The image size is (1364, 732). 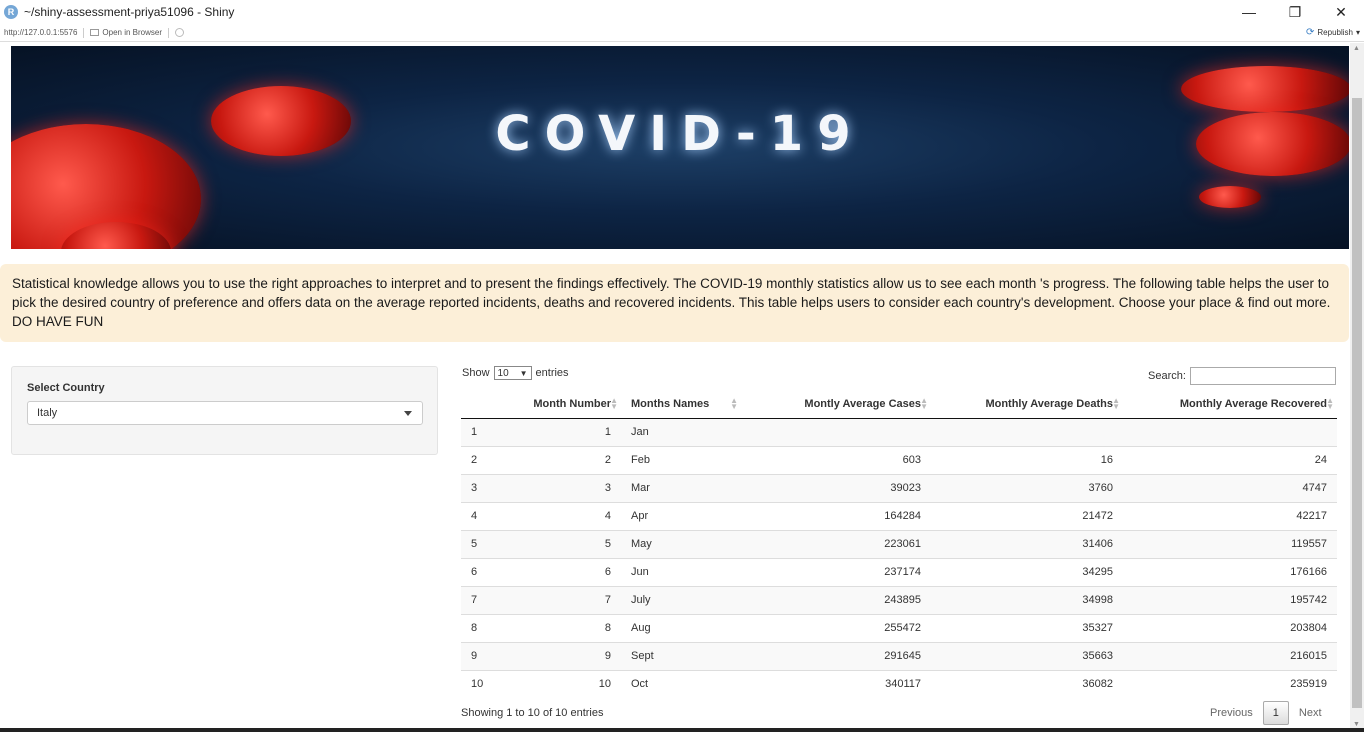 What do you see at coordinates (1230, 543) in the screenshot?
I see `cell-recovered: 119557` at bounding box center [1230, 543].